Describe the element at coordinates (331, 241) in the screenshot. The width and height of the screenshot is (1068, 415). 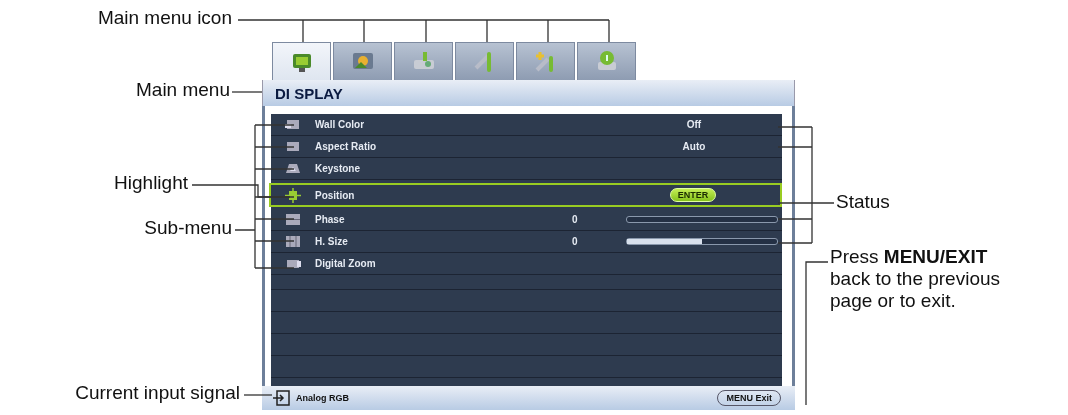
I see `menu-item-label: H. Size` at that location.